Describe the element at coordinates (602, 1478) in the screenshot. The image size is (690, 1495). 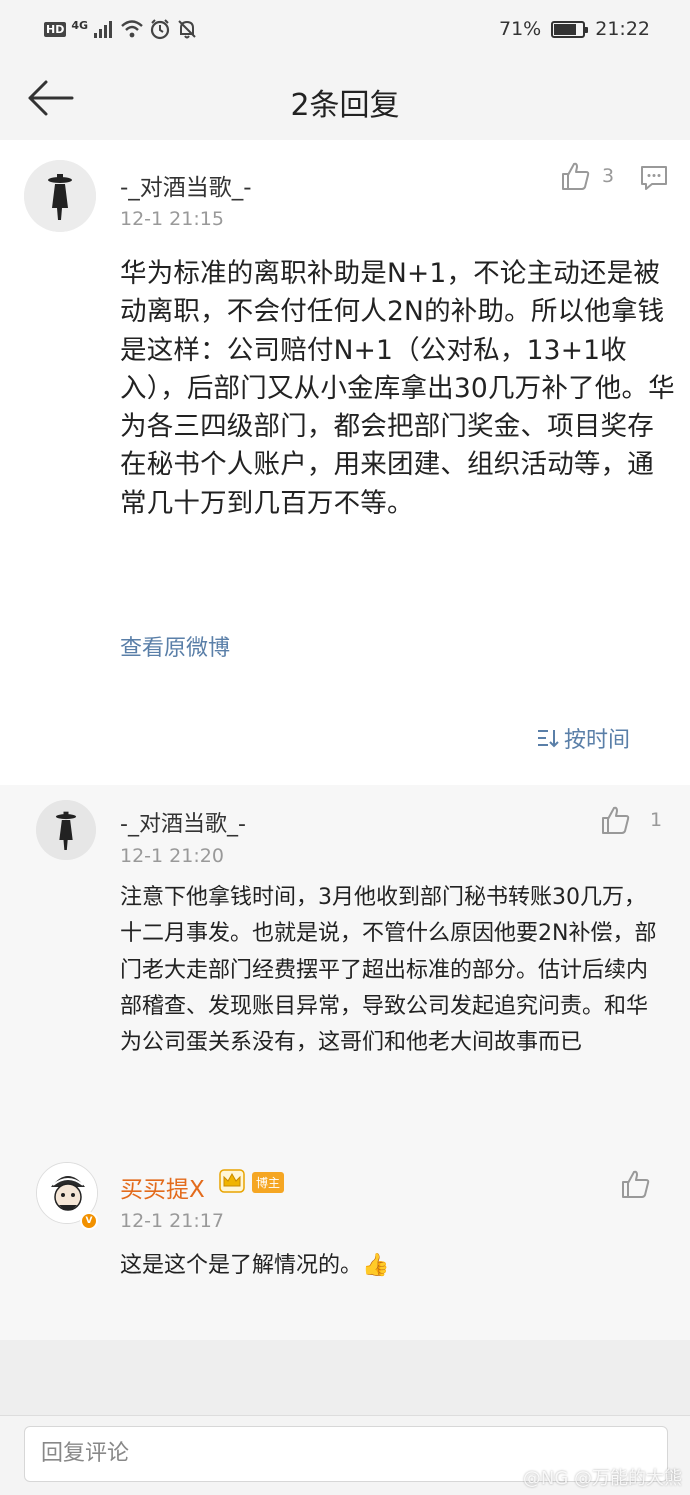
I see `watermark: @NG @万能的大熊` at that location.